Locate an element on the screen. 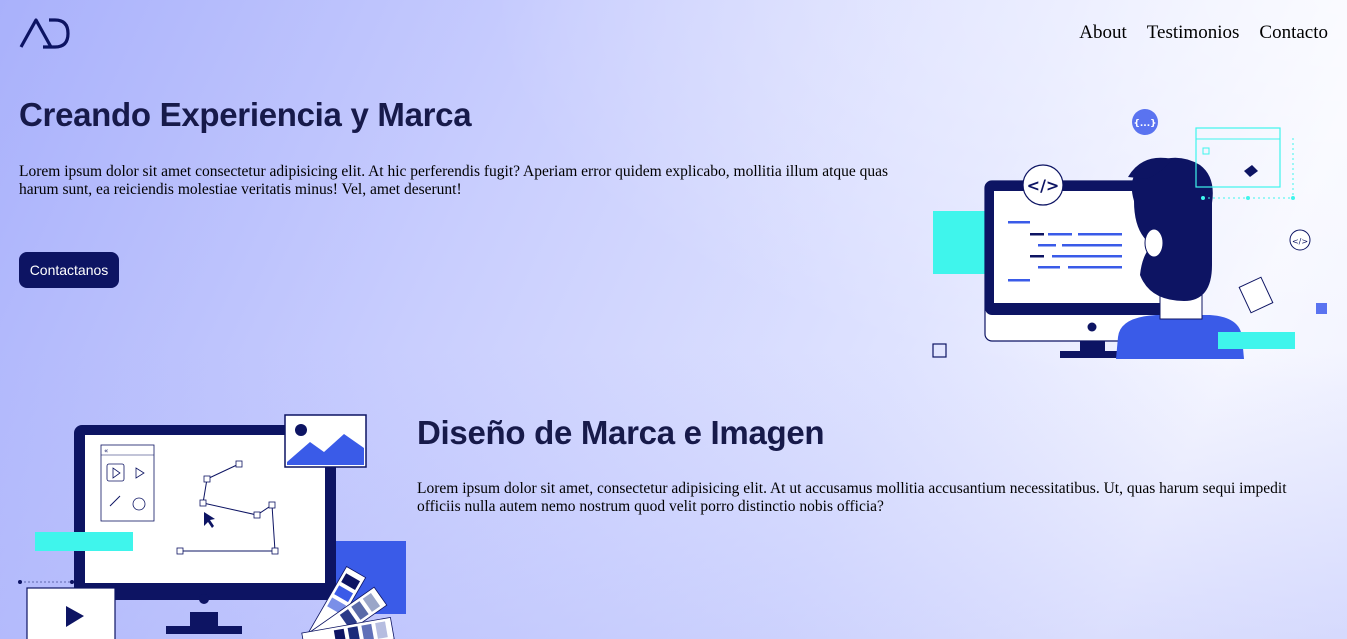  cyan-block is located at coordinates (960, 242).